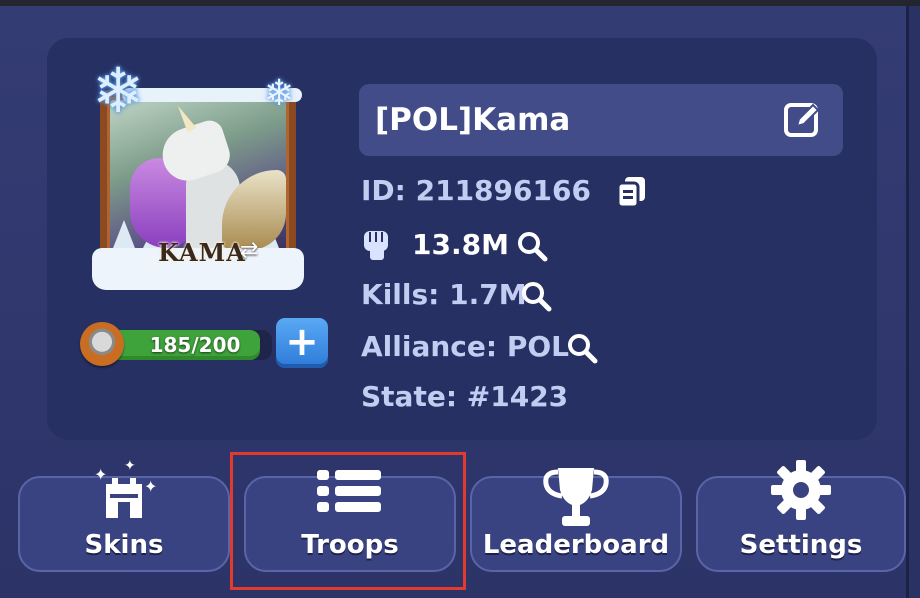 The height and width of the screenshot is (598, 920). What do you see at coordinates (576, 497) in the screenshot?
I see `trophy-icon` at bounding box center [576, 497].